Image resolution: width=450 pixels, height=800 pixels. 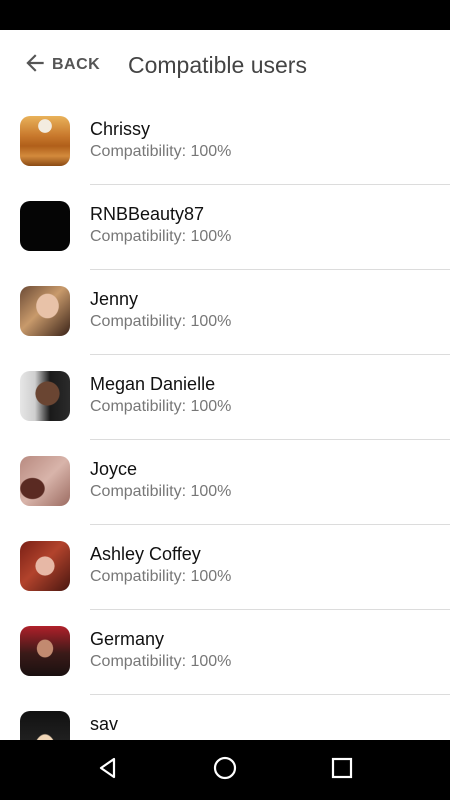 What do you see at coordinates (104, 724) in the screenshot?
I see `user-name: sav` at bounding box center [104, 724].